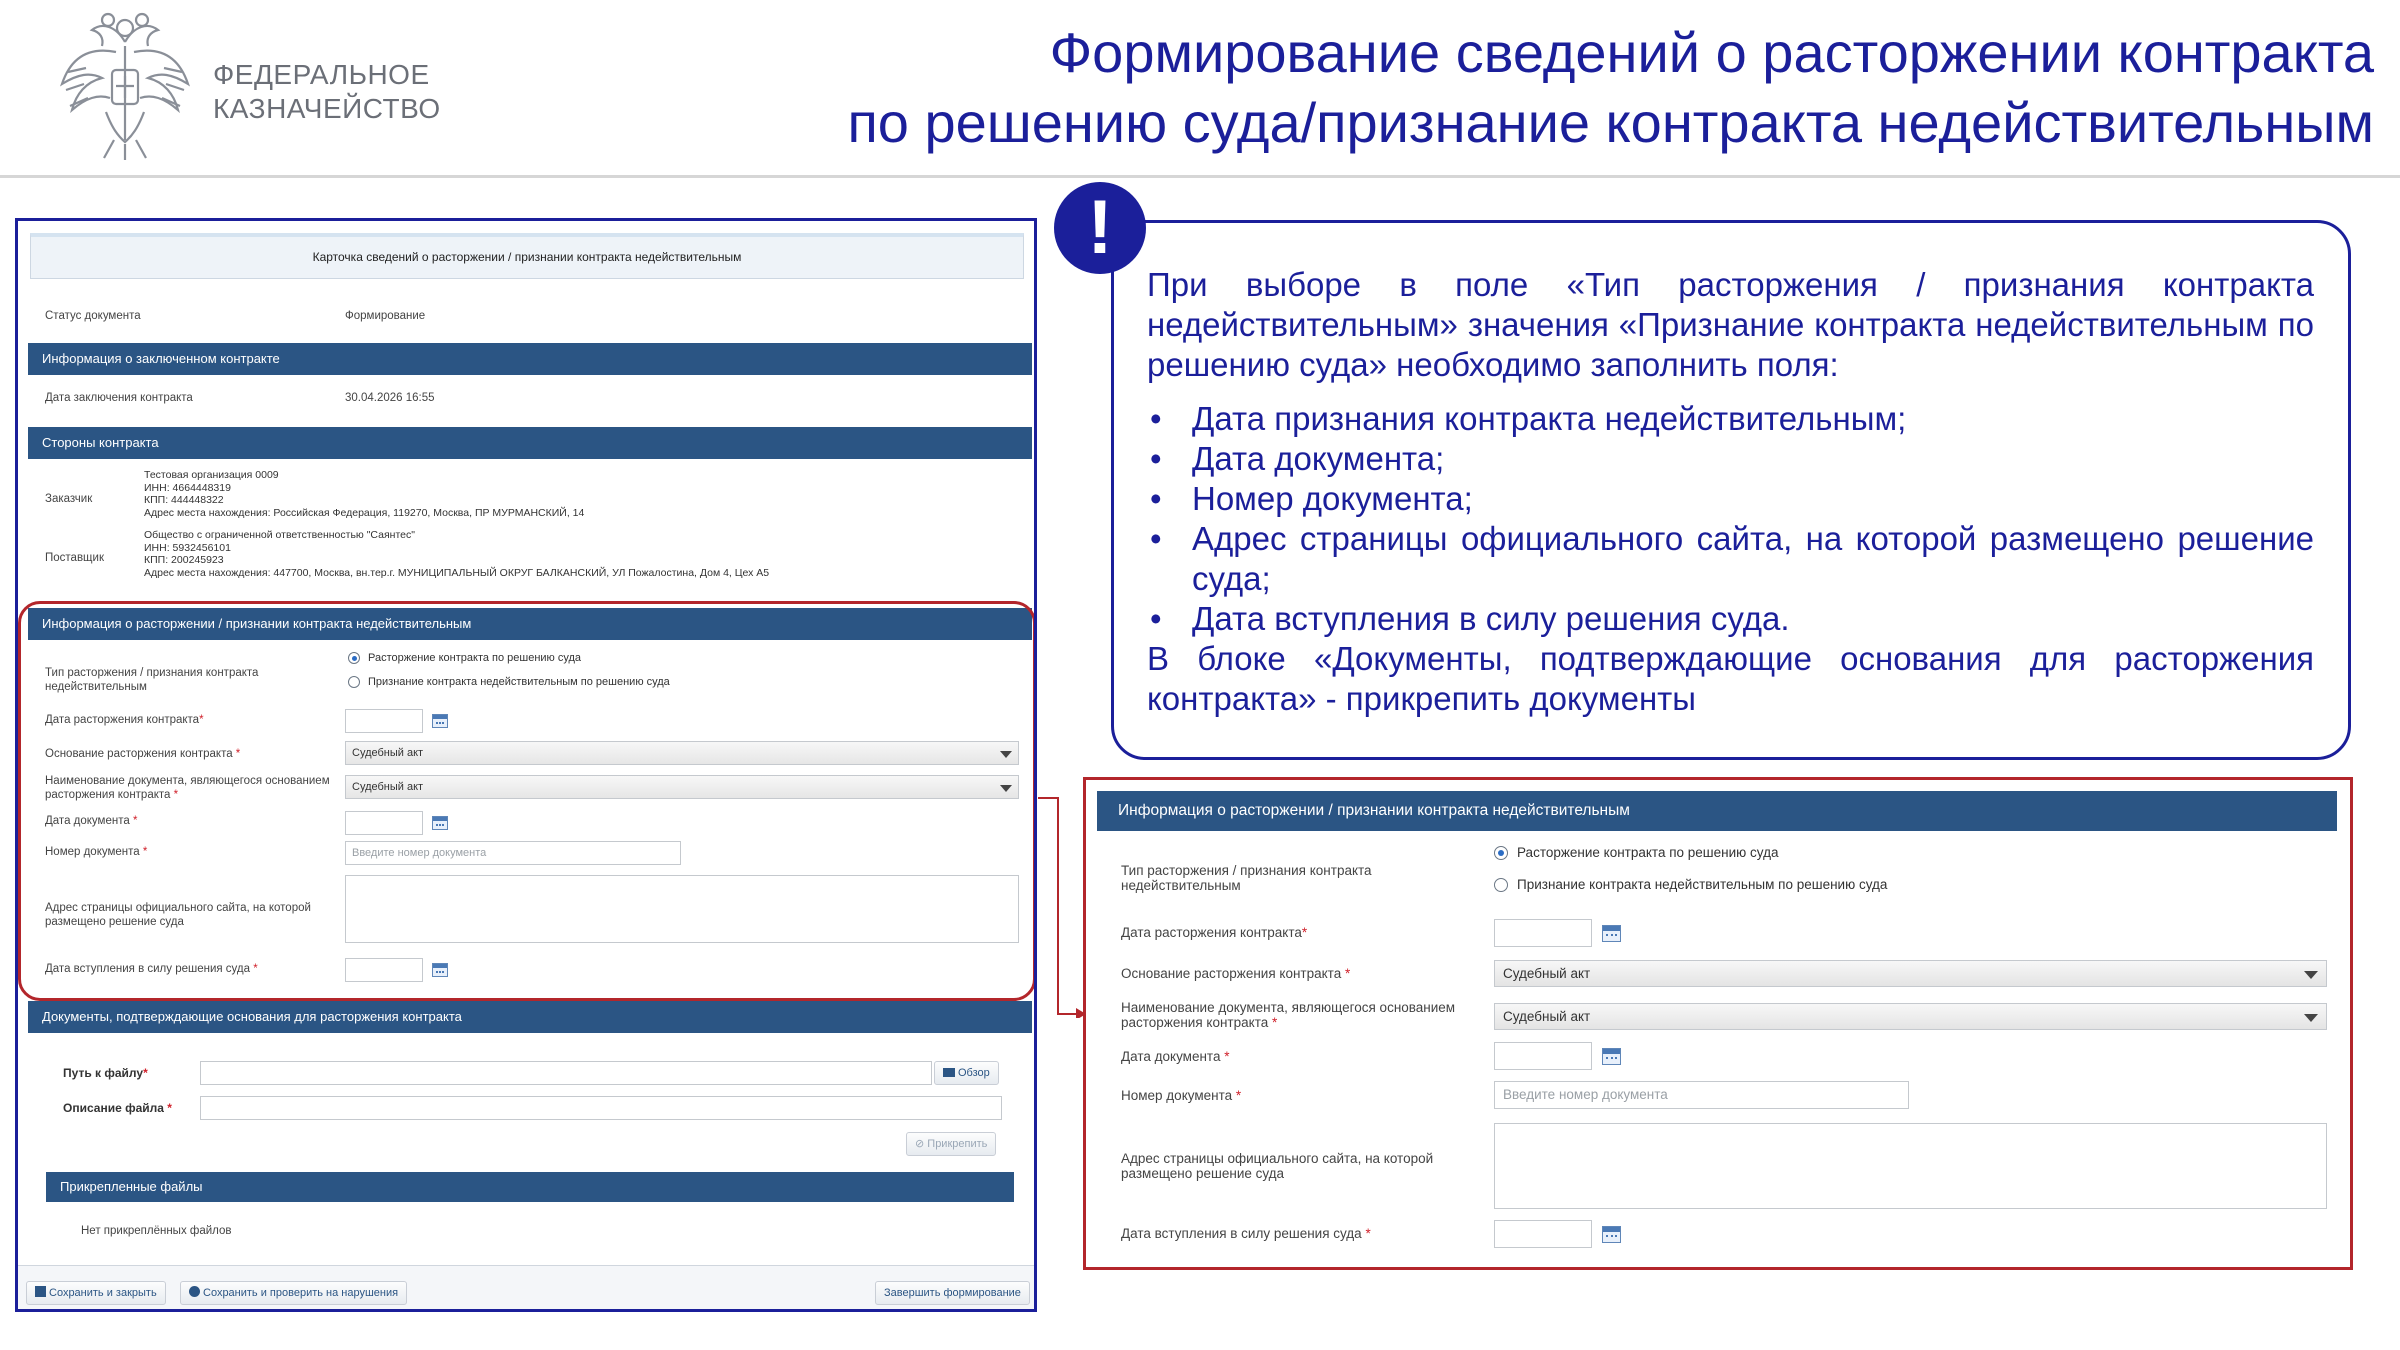  Describe the element at coordinates (1910, 1016) in the screenshot. I see `zoom-docname-select: Судебный акт` at that location.